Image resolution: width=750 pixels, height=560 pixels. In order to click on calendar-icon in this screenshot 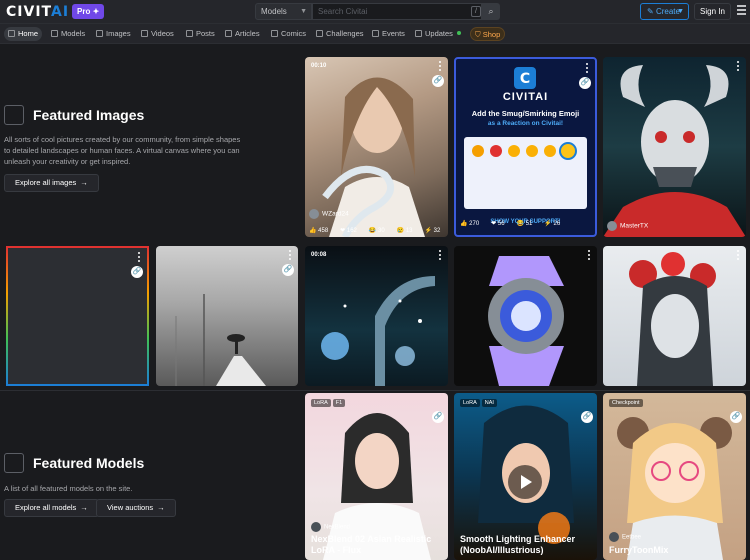, I will do `click(375, 33)`.